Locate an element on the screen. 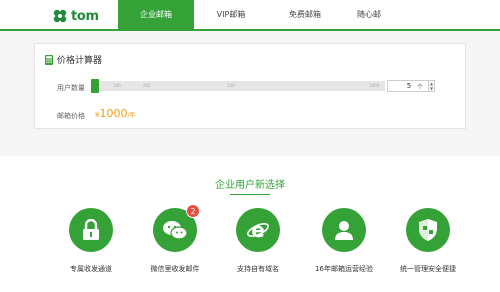 This screenshot has width=500, height=292. nav-item-free-mail: 免费邮箱 is located at coordinates (305, 14).